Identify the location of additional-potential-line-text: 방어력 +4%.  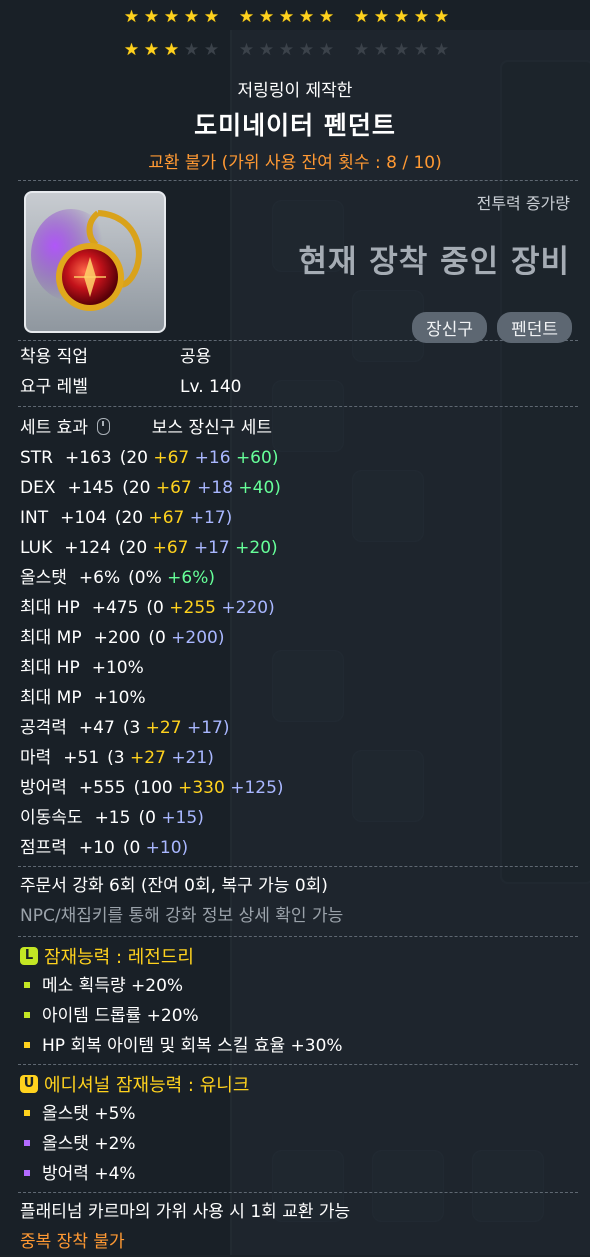
(89, 1174).